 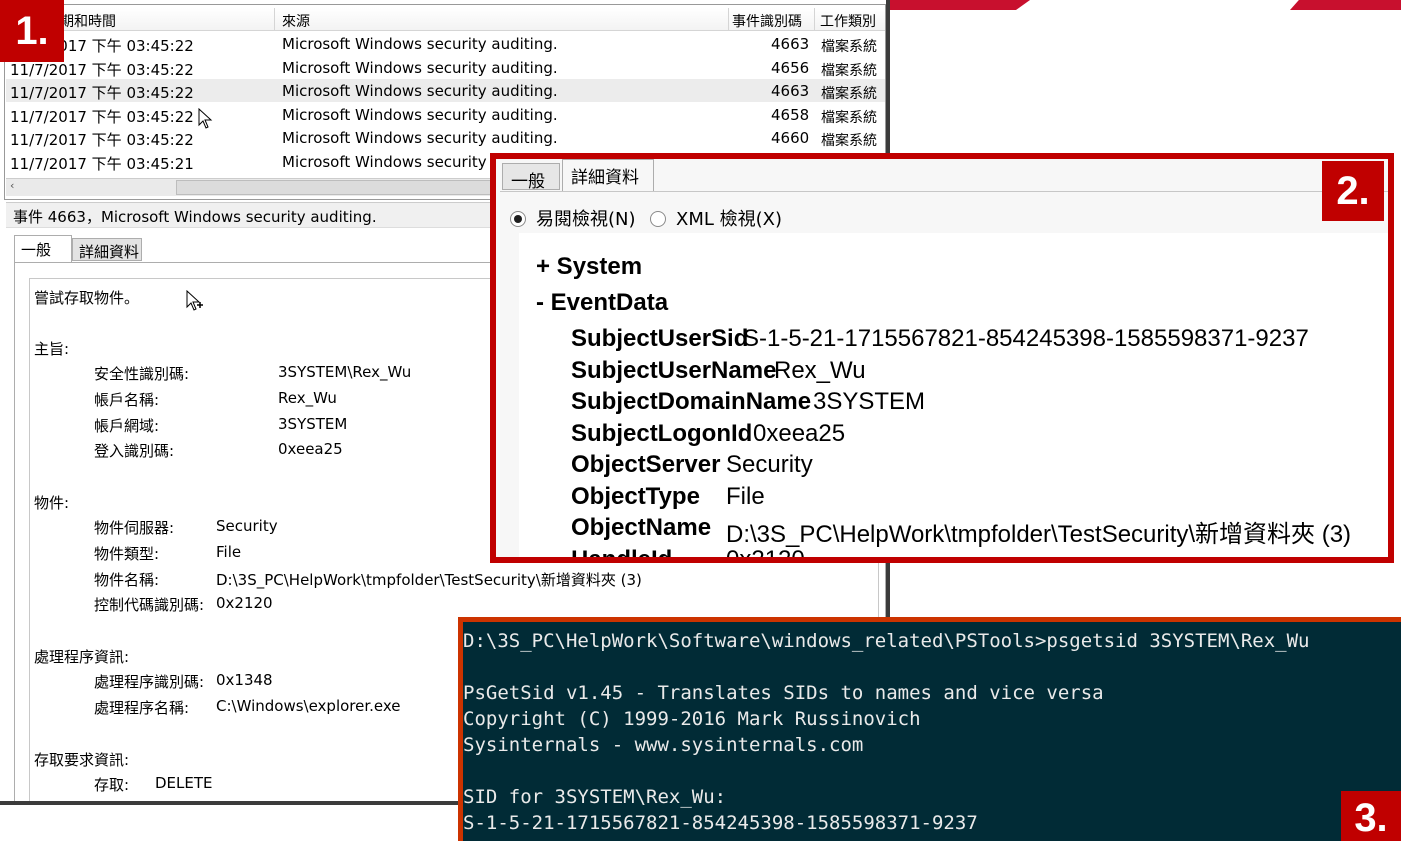 What do you see at coordinates (692, 719) in the screenshot?
I see `console-line: Copyright (C) 1999-2016 Mark Russinovich` at bounding box center [692, 719].